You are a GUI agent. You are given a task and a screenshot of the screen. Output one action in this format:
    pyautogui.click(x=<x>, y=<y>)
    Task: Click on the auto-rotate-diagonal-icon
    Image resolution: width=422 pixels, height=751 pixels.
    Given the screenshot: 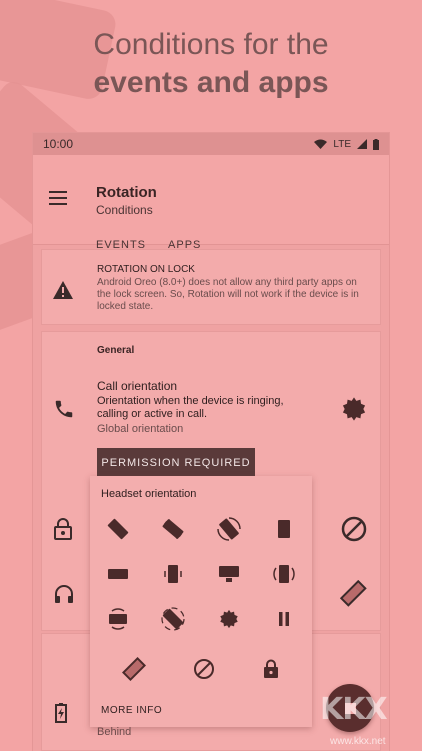 What is the action you would take?
    pyautogui.click(x=118, y=528)
    